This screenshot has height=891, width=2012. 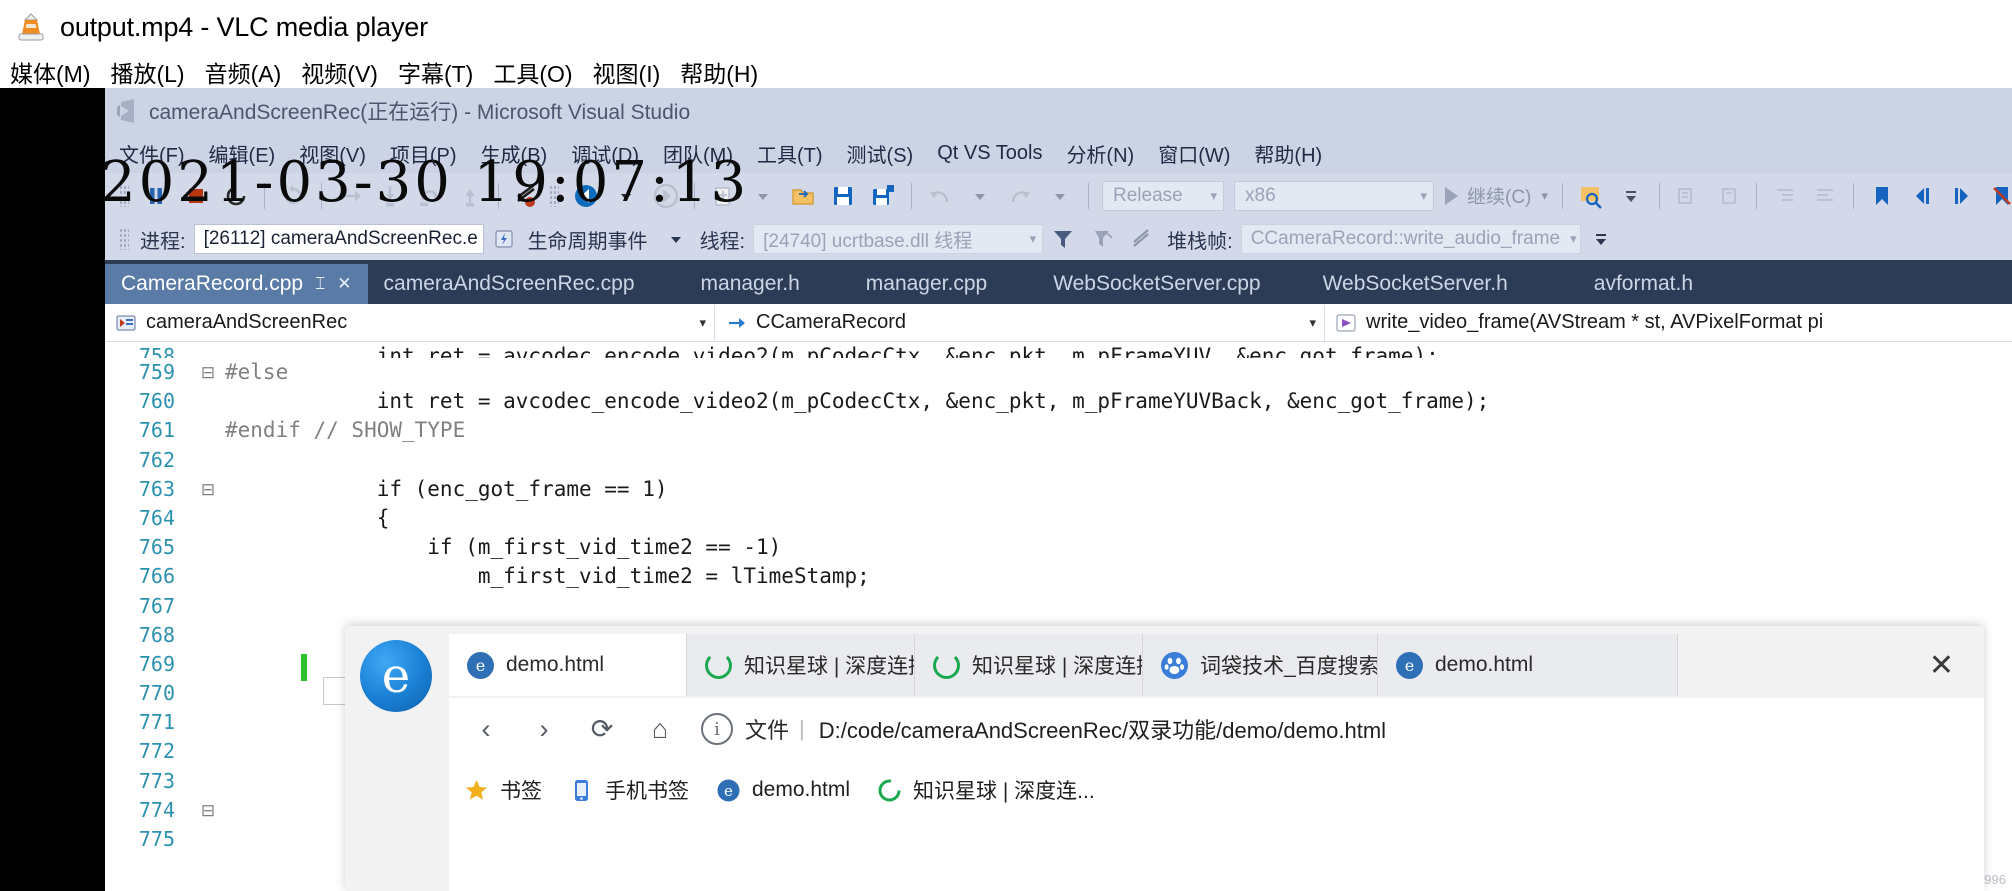 What do you see at coordinates (1029, 665) in the screenshot?
I see `browser-tab-zsxq-2: 知识星球 | 深度连接` at bounding box center [1029, 665].